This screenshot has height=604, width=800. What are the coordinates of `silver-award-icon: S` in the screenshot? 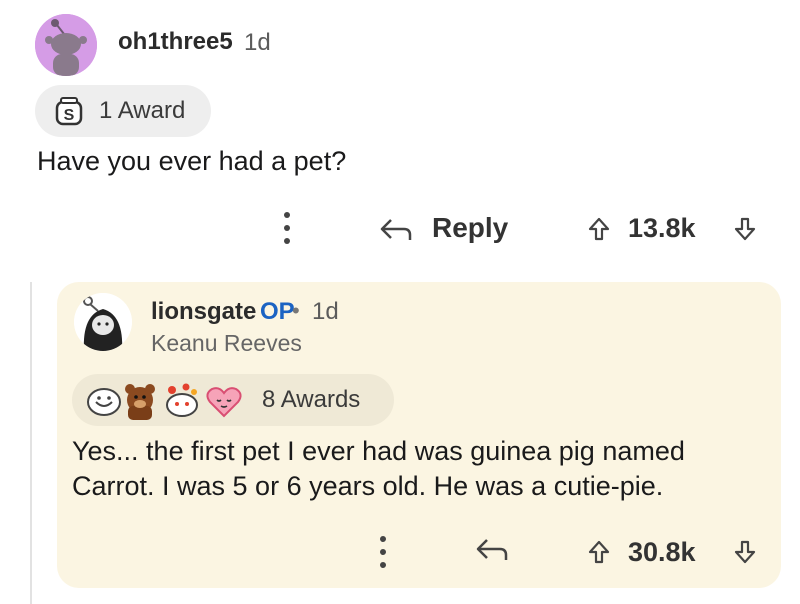 It's located at (69, 111).